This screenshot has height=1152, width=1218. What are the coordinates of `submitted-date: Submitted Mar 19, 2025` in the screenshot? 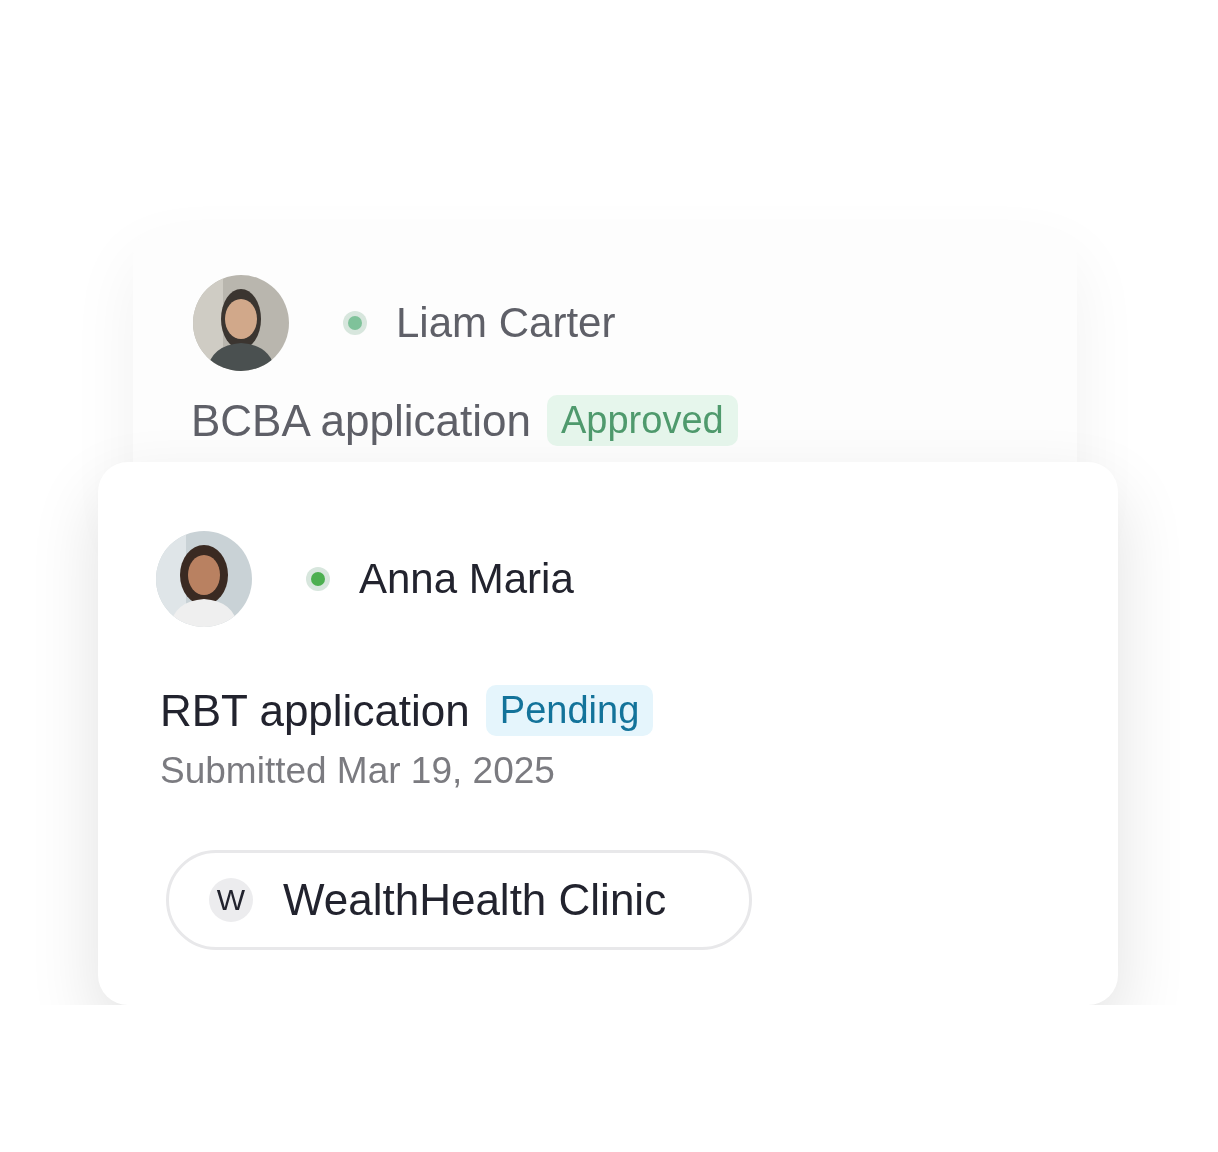 It's located at (358, 771).